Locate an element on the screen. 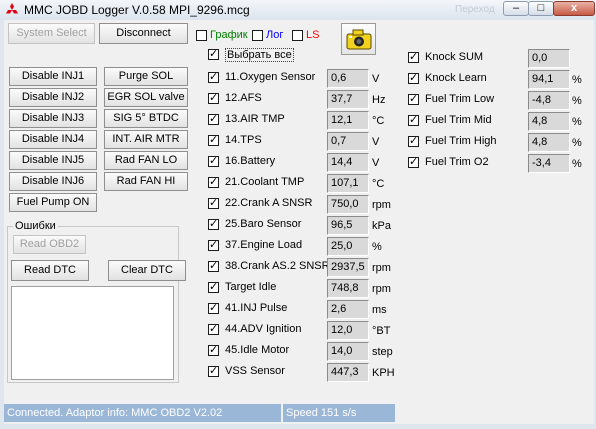 The image size is (596, 429). minimize-icon: – is located at coordinates (516, 8).